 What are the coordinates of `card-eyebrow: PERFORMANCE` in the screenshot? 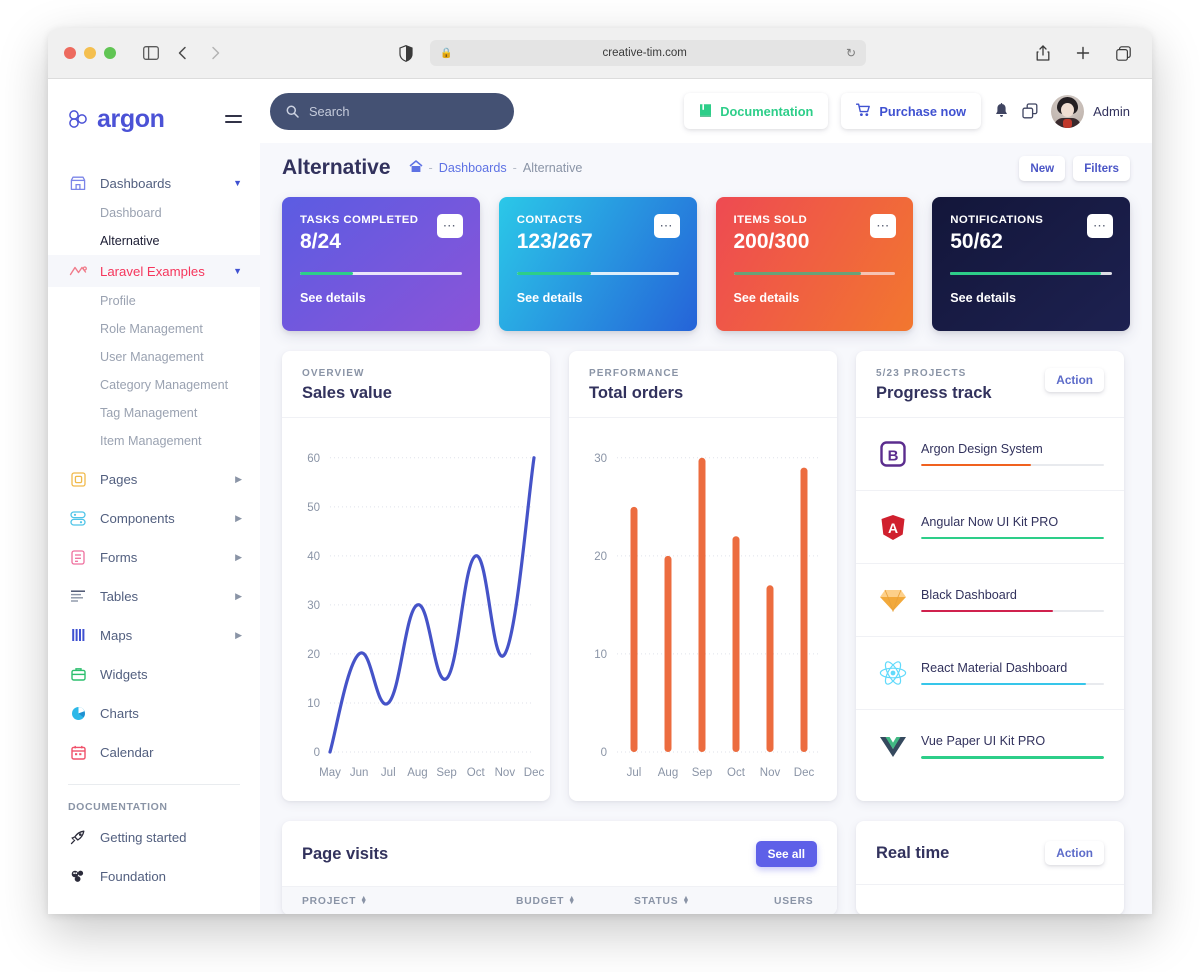 It's located at (634, 373).